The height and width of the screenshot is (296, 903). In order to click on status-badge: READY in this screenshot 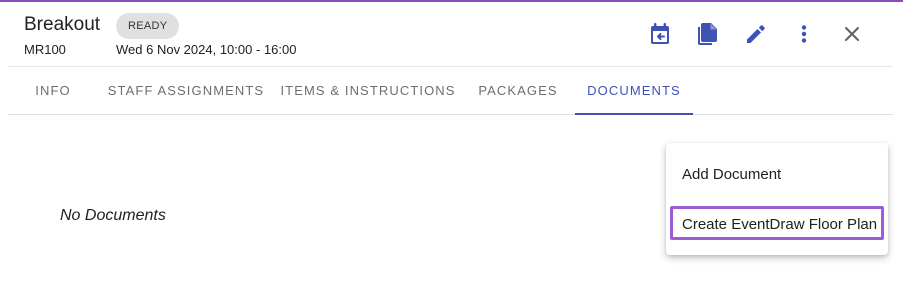, I will do `click(148, 26)`.